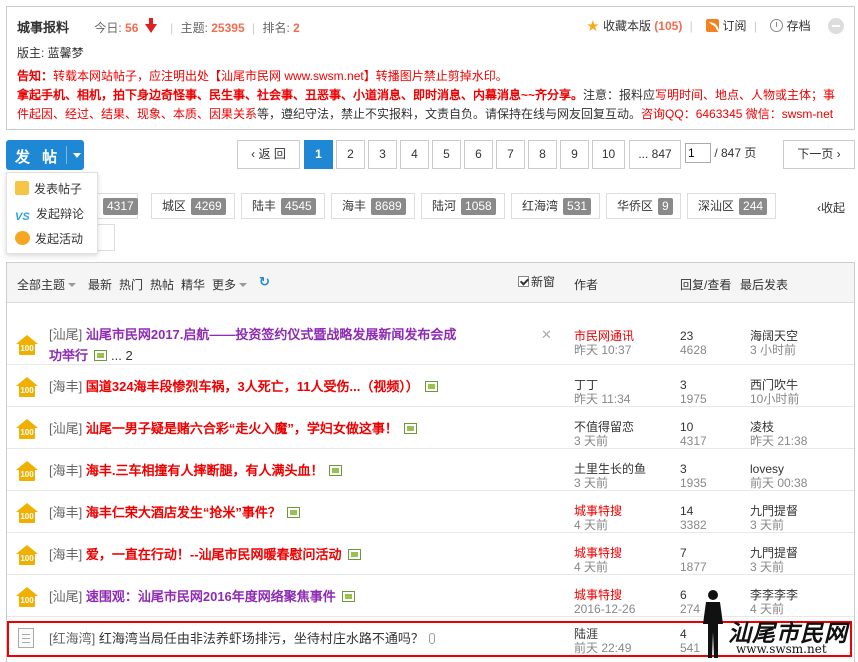  What do you see at coordinates (91, 355) in the screenshot?
I see `thread-title-cont: 功举行 ... 2` at bounding box center [91, 355].